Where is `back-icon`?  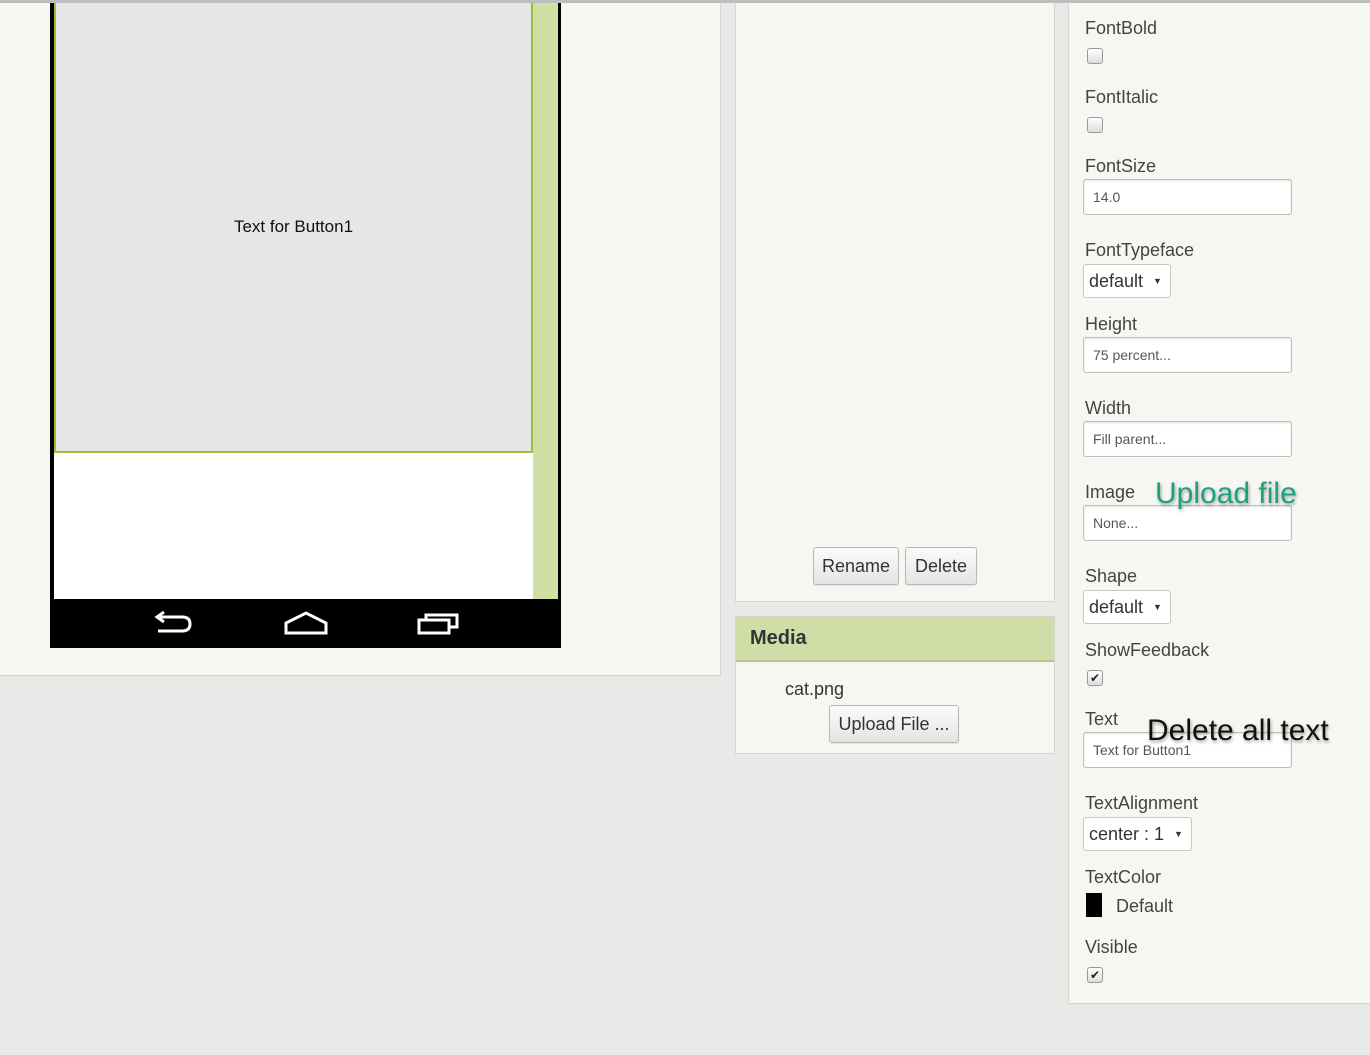
back-icon is located at coordinates (173, 621).